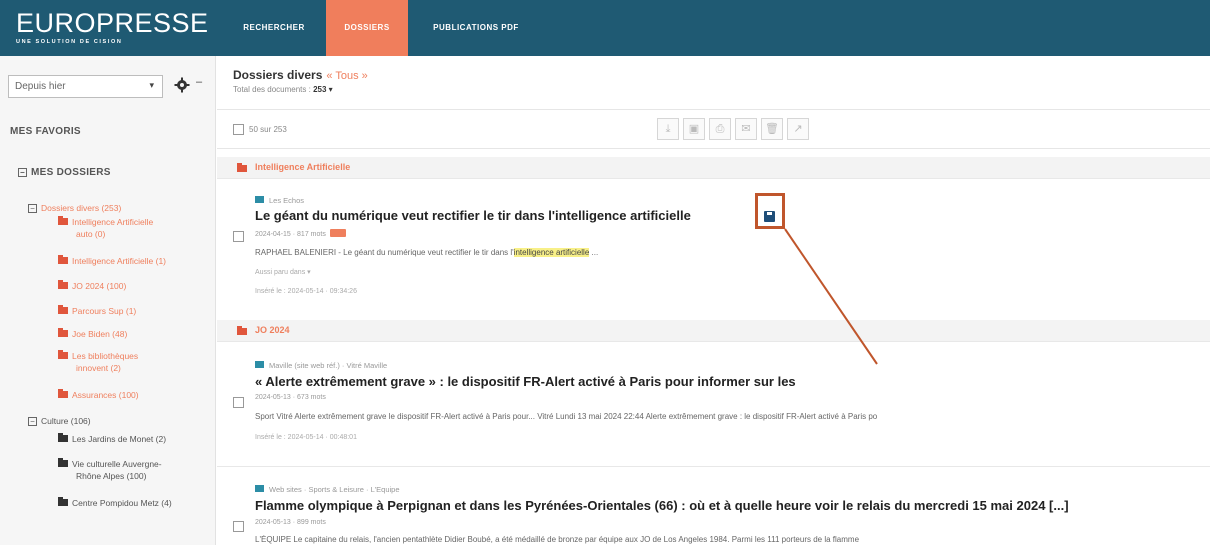 The width and height of the screenshot is (1210, 545). Describe the element at coordinates (306, 291) in the screenshot. I see `inserted-date: Inséré le : 2024-05-14 · 09:34:26` at that location.